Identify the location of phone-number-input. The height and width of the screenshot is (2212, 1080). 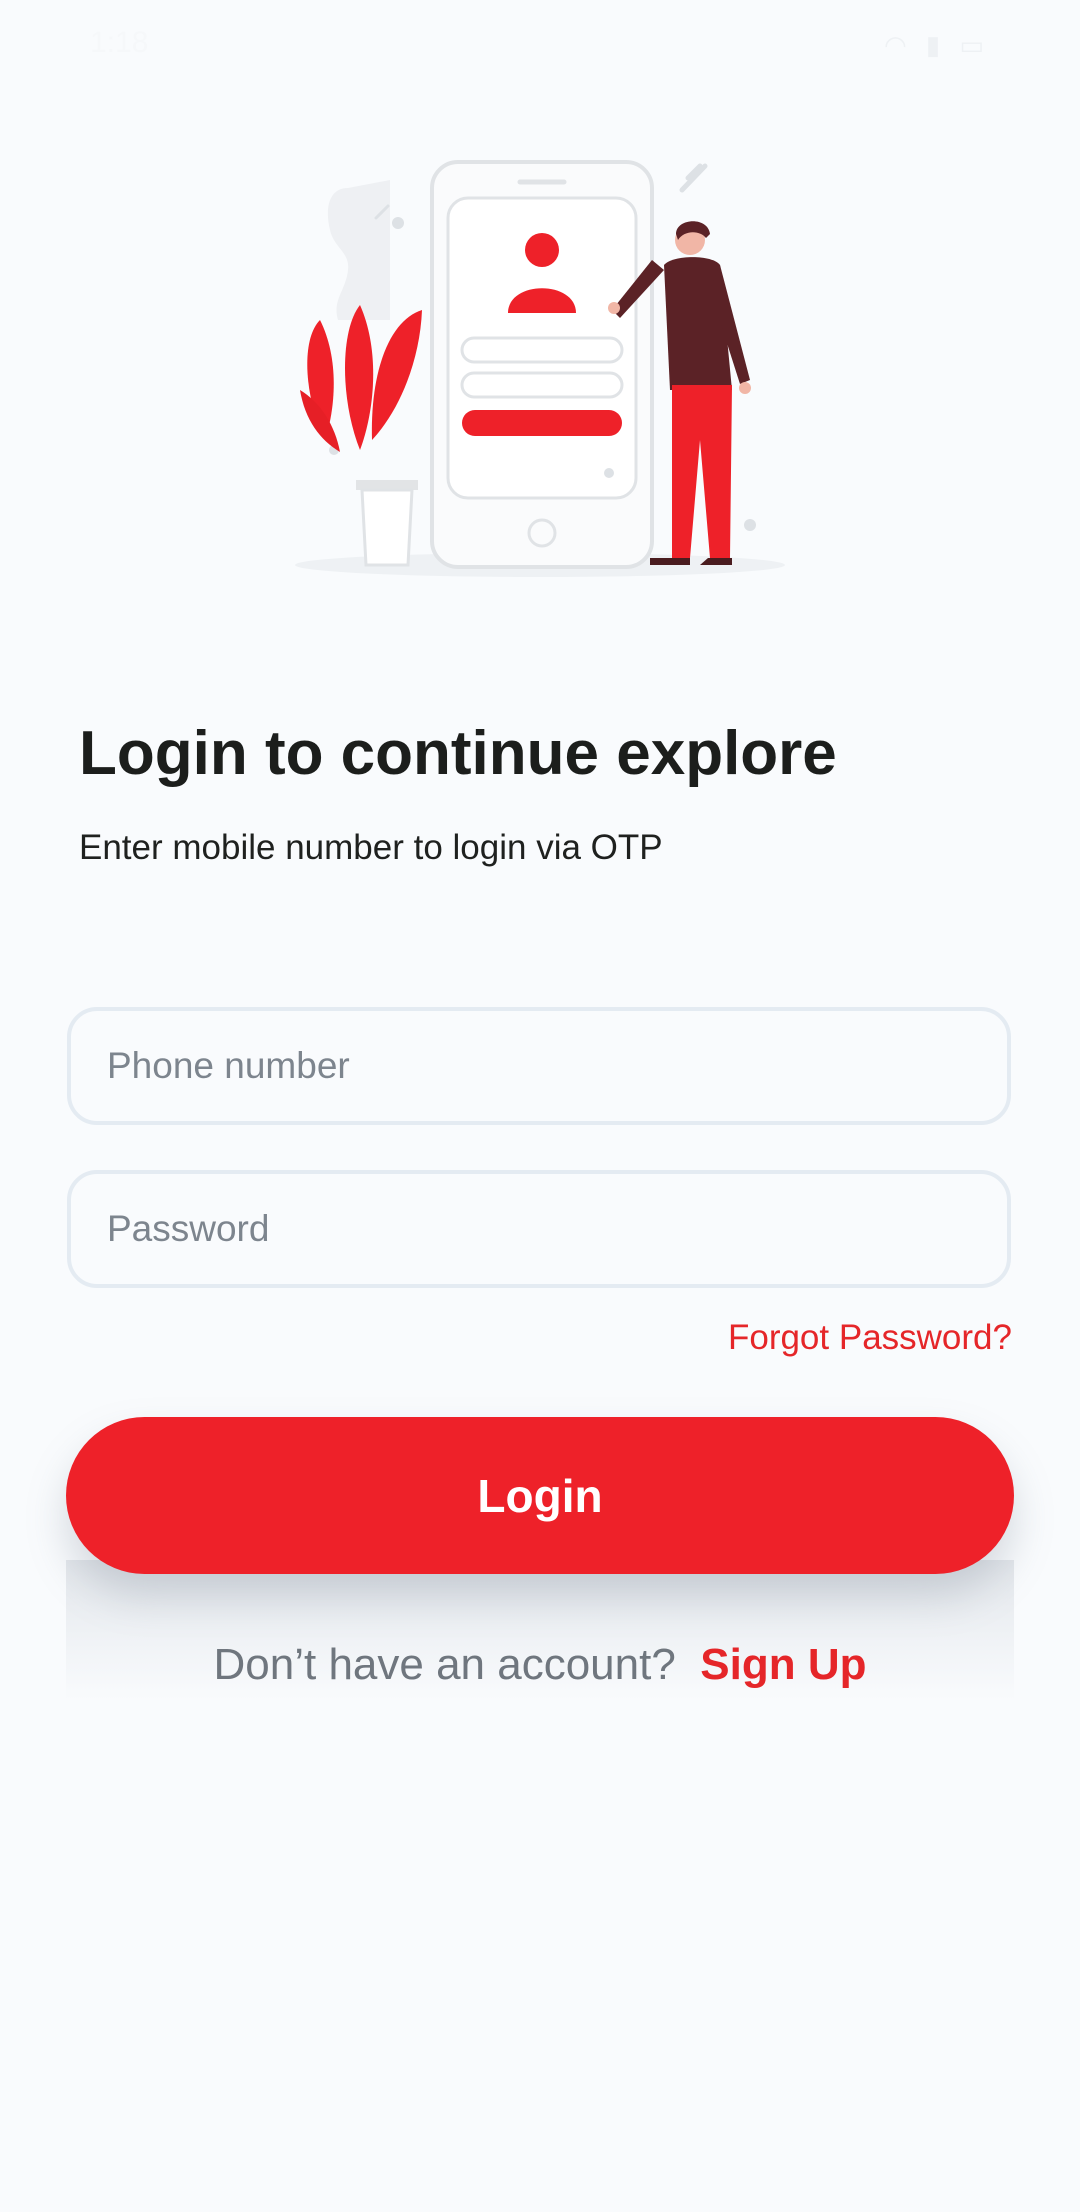
(539, 1066).